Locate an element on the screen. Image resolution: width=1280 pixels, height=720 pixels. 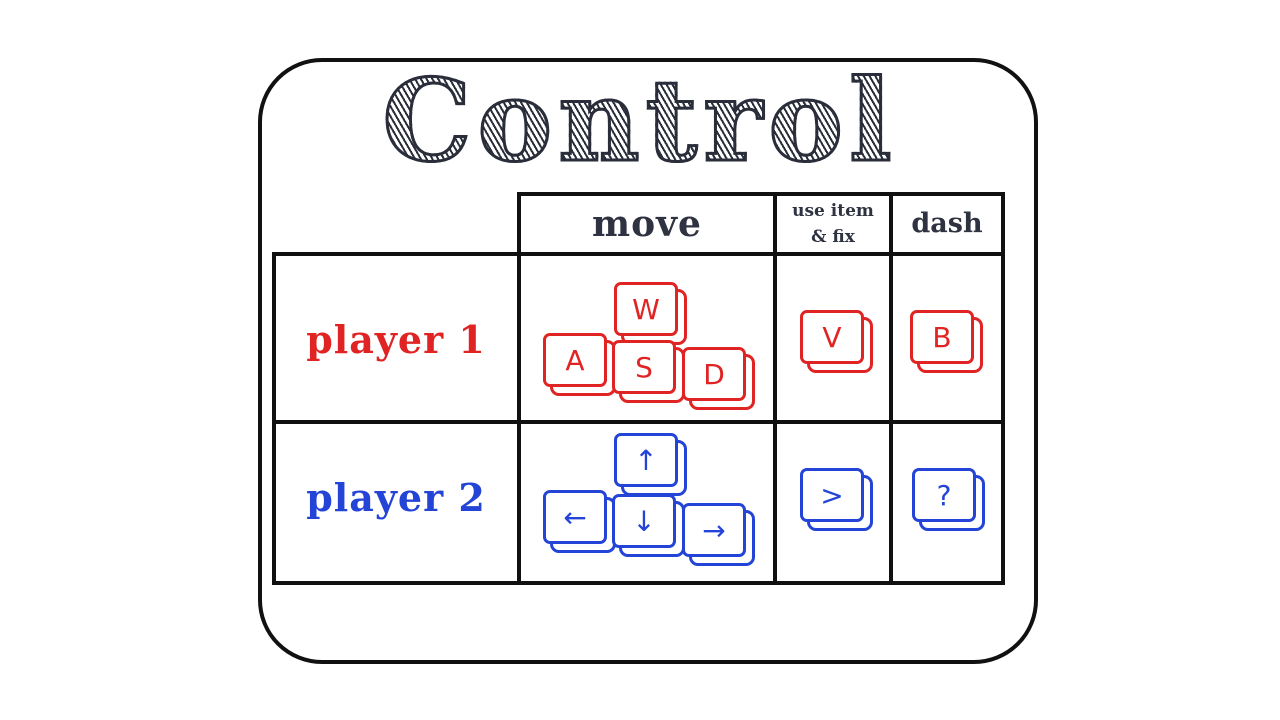
grid-line-left is located at coordinates (274, 418).